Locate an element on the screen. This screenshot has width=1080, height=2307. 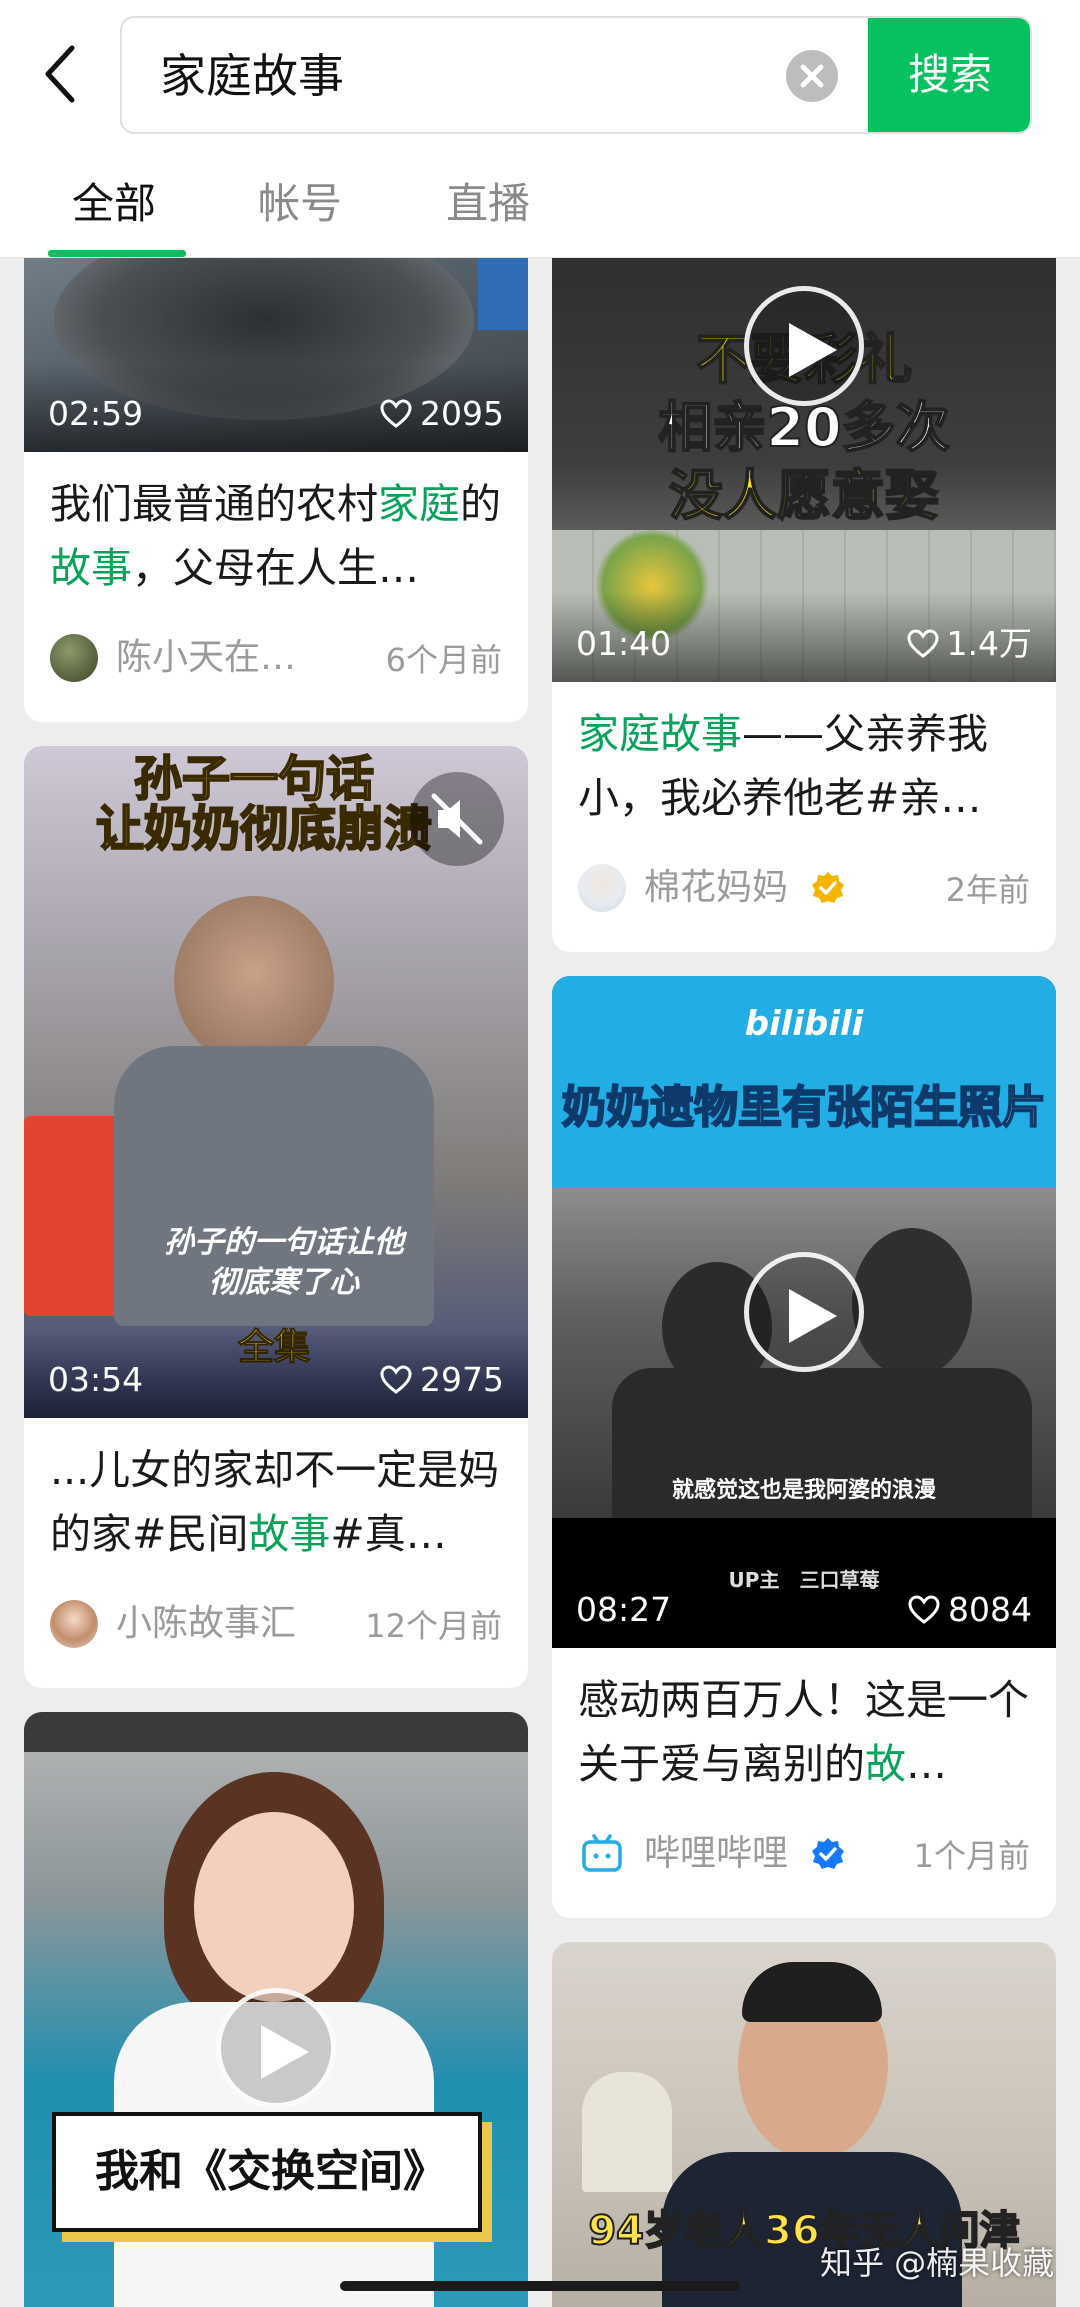
caption-line: 孙子的一句话让他 is located at coordinates (284, 1242).